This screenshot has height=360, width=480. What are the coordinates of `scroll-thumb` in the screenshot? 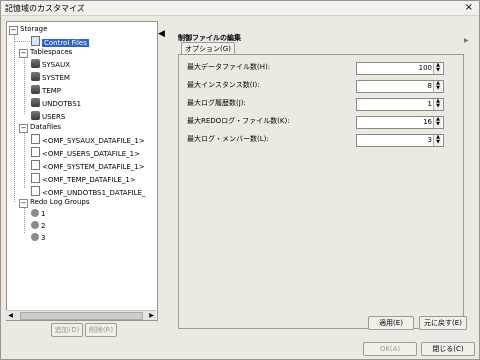 It's located at (81, 316).